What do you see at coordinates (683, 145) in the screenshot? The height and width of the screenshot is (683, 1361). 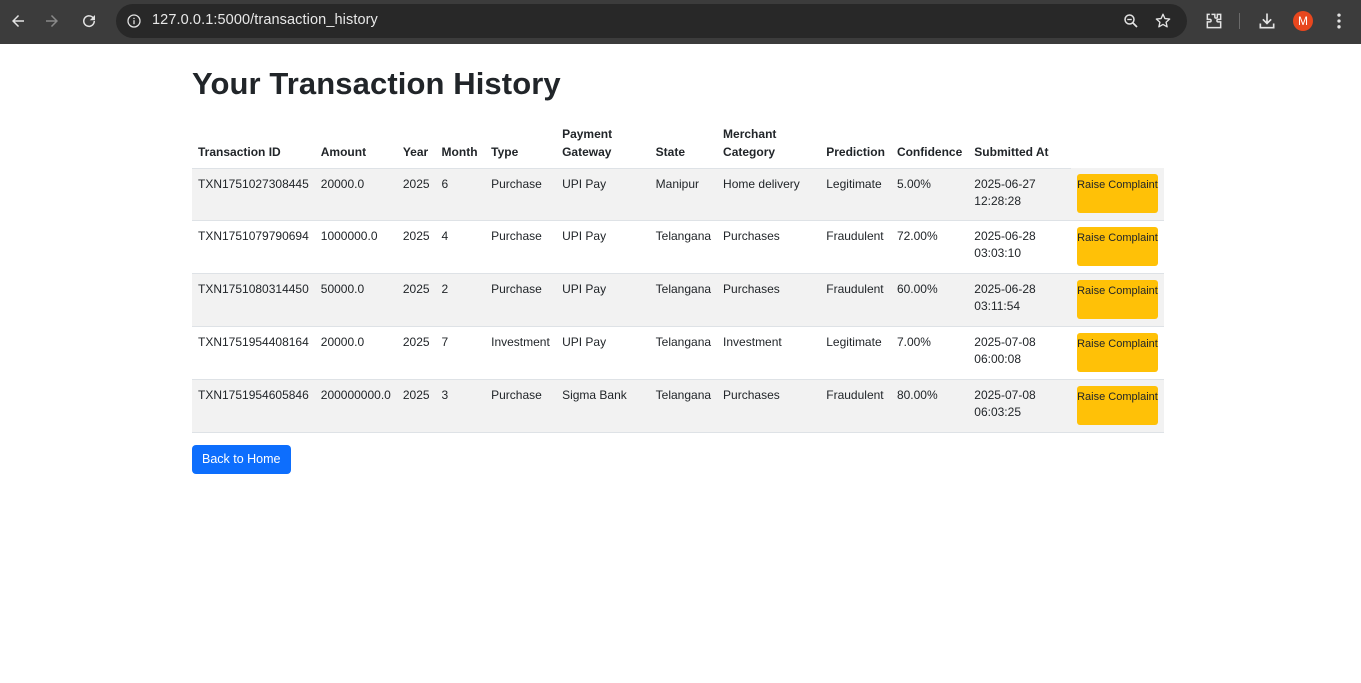 I see `header-state: State` at bounding box center [683, 145].